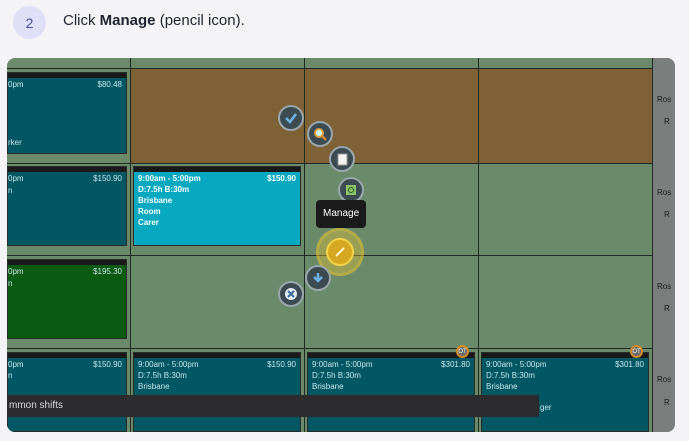  Describe the element at coordinates (67, 299) in the screenshot. I see `shift-card: 0pm $195.30 n` at that location.